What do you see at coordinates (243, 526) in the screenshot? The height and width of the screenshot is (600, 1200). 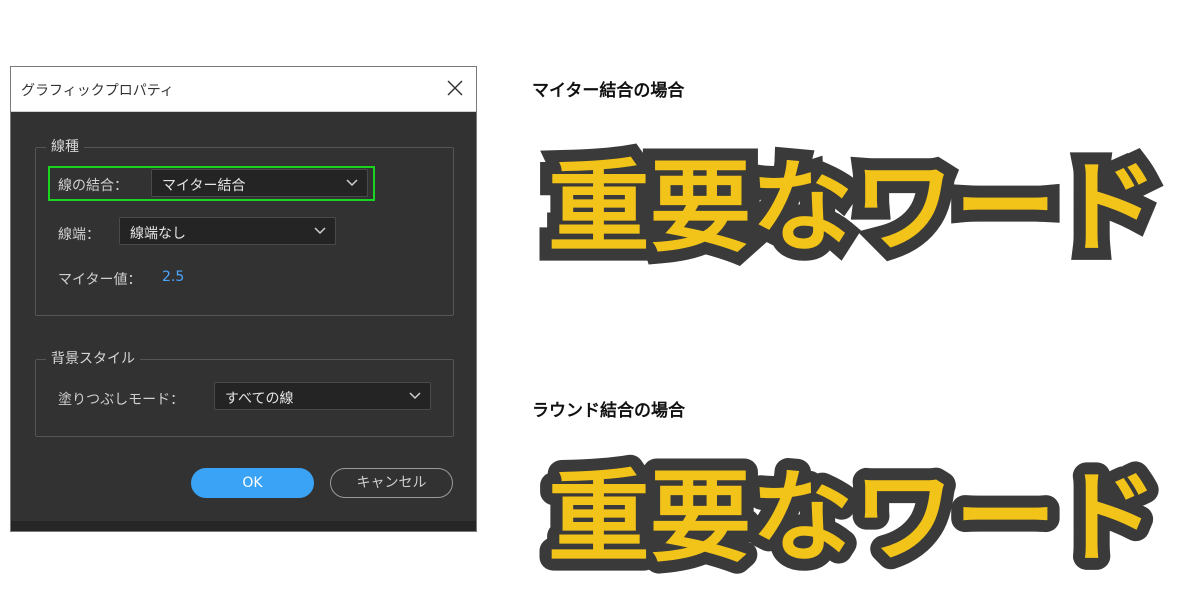 I see `dialog-bottom-strip` at bounding box center [243, 526].